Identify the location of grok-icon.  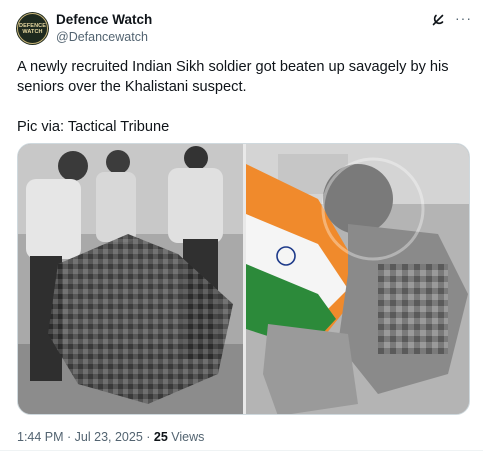
(438, 20).